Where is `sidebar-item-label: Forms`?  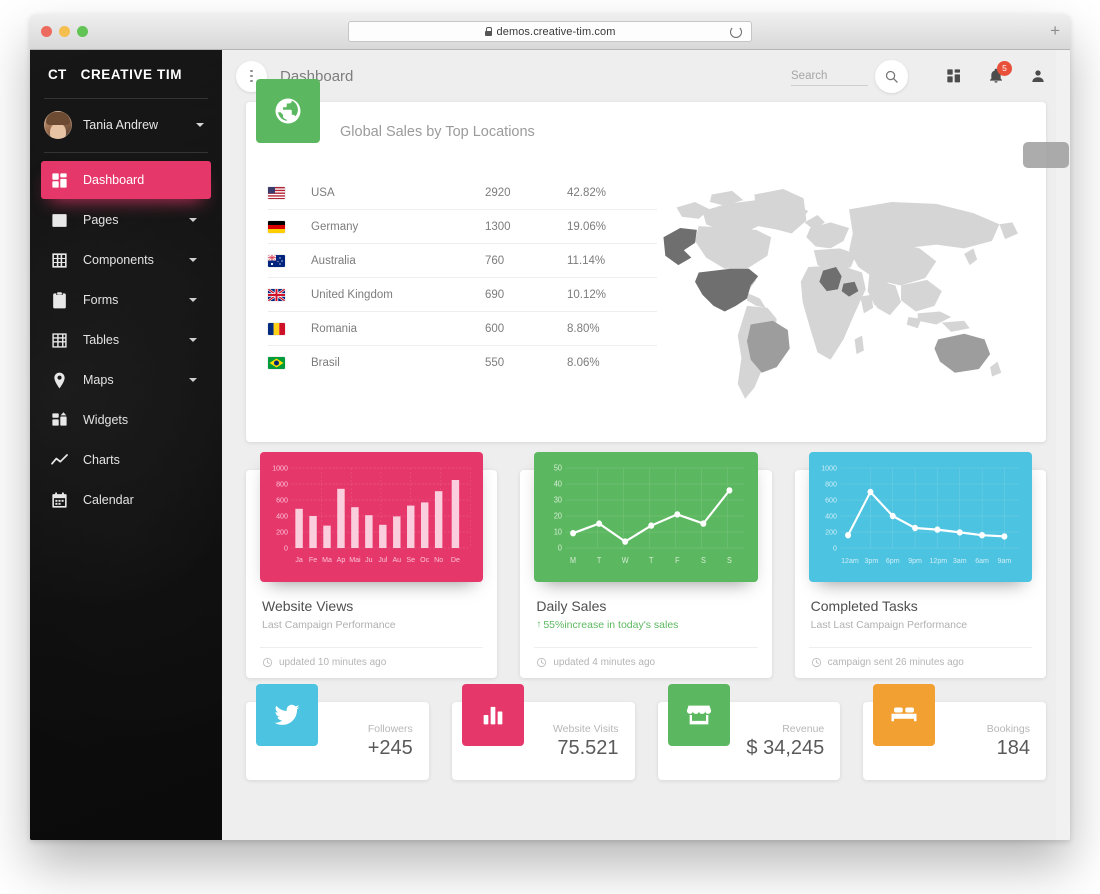
sidebar-item-label: Forms is located at coordinates (101, 300).